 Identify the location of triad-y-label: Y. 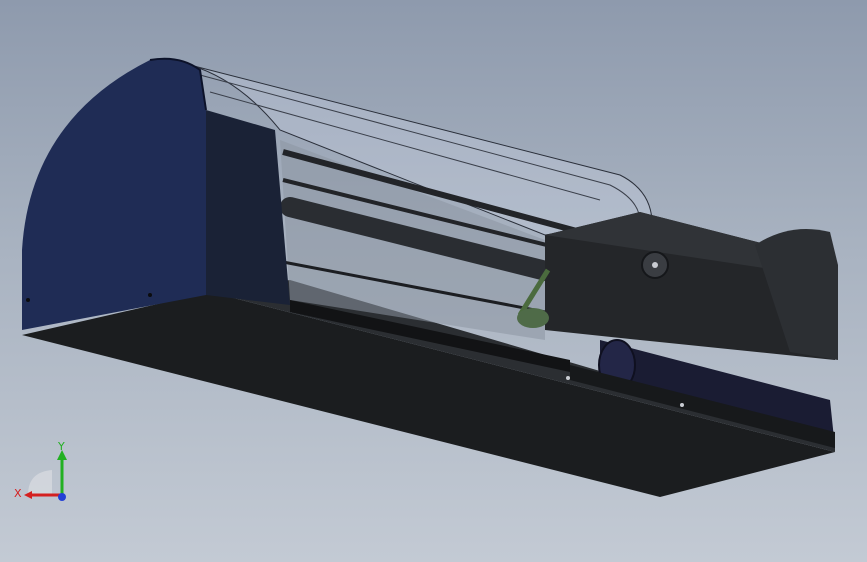
(61, 446).